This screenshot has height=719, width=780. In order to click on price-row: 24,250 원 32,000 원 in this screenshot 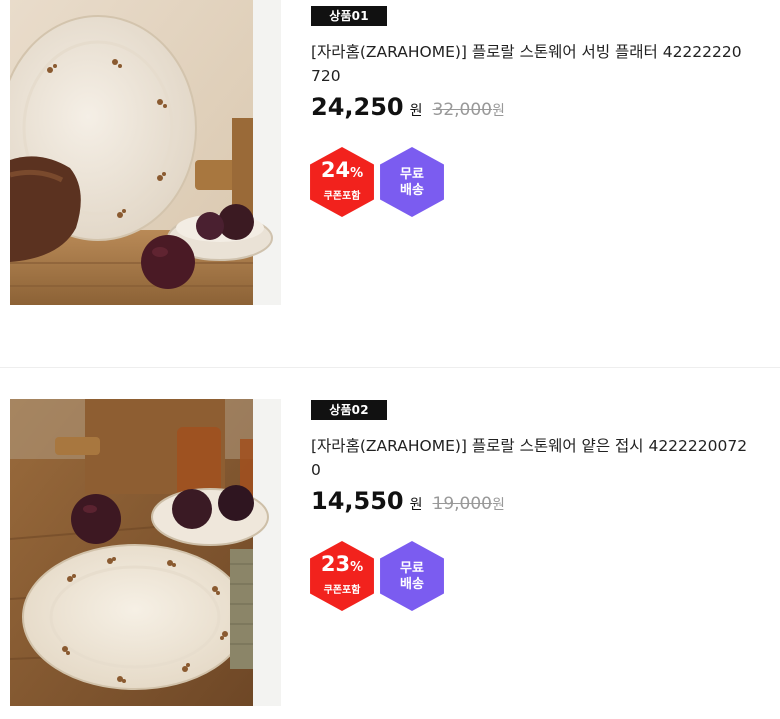, I will do `click(408, 110)`.